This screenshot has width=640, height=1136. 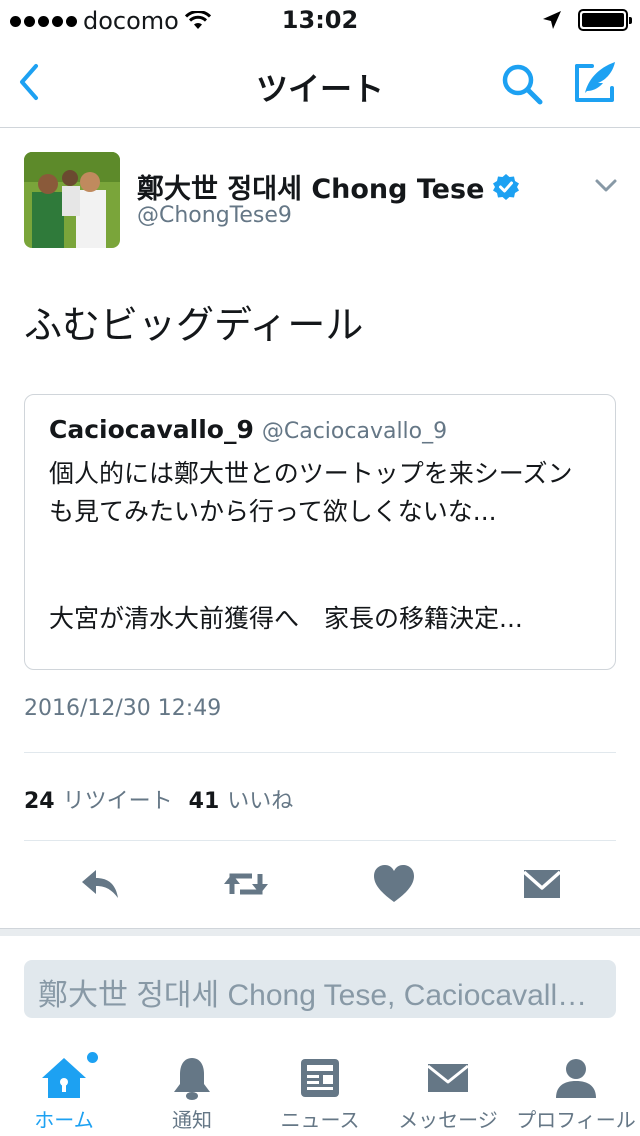 What do you see at coordinates (506, 186) in the screenshot?
I see `verified-badge-icon` at bounding box center [506, 186].